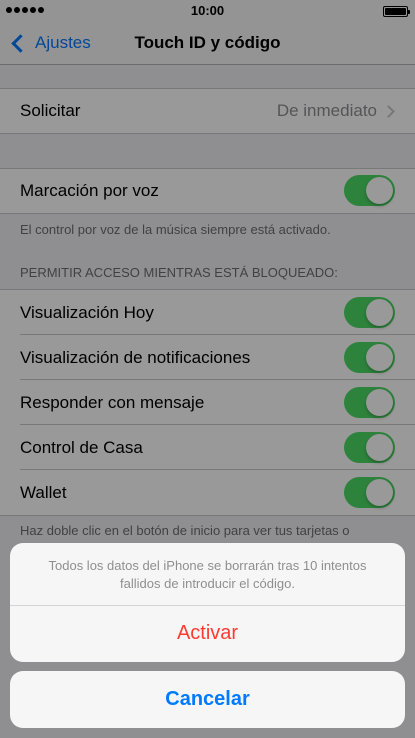 This screenshot has width=415, height=738. I want to click on cancel-button: Cancelar, so click(207, 699).